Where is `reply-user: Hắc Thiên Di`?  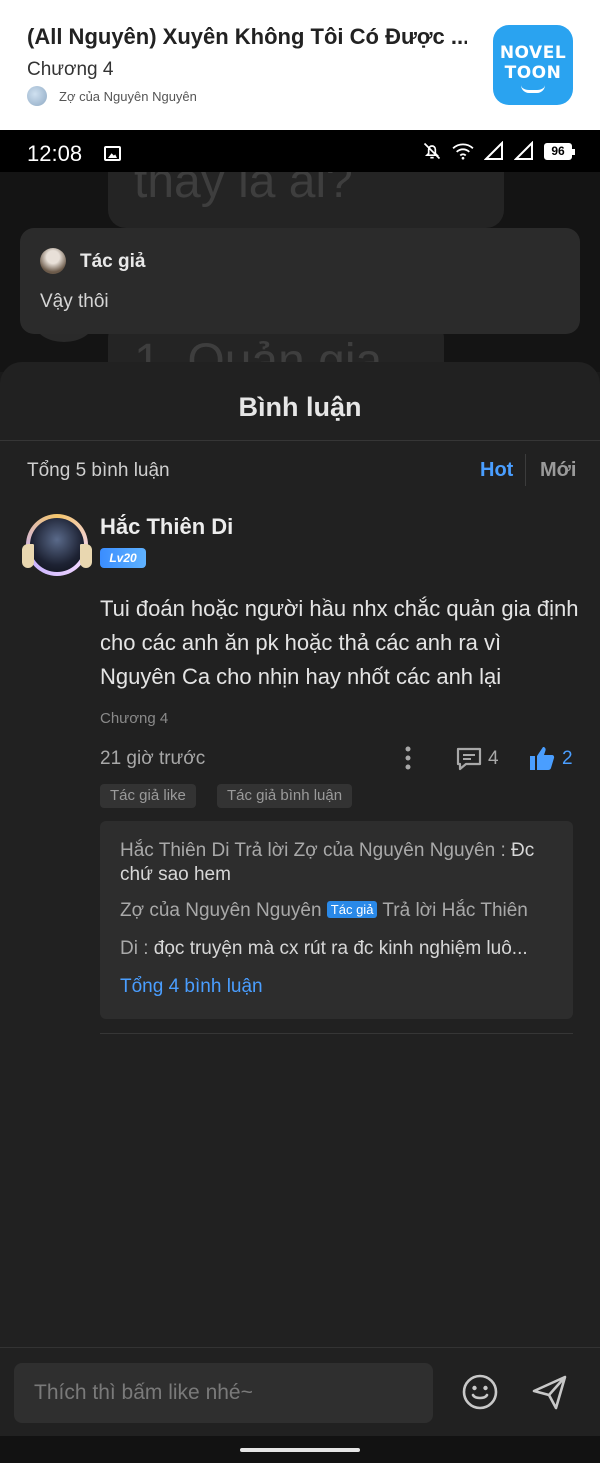 reply-user: Hắc Thiên Di is located at coordinates (175, 850).